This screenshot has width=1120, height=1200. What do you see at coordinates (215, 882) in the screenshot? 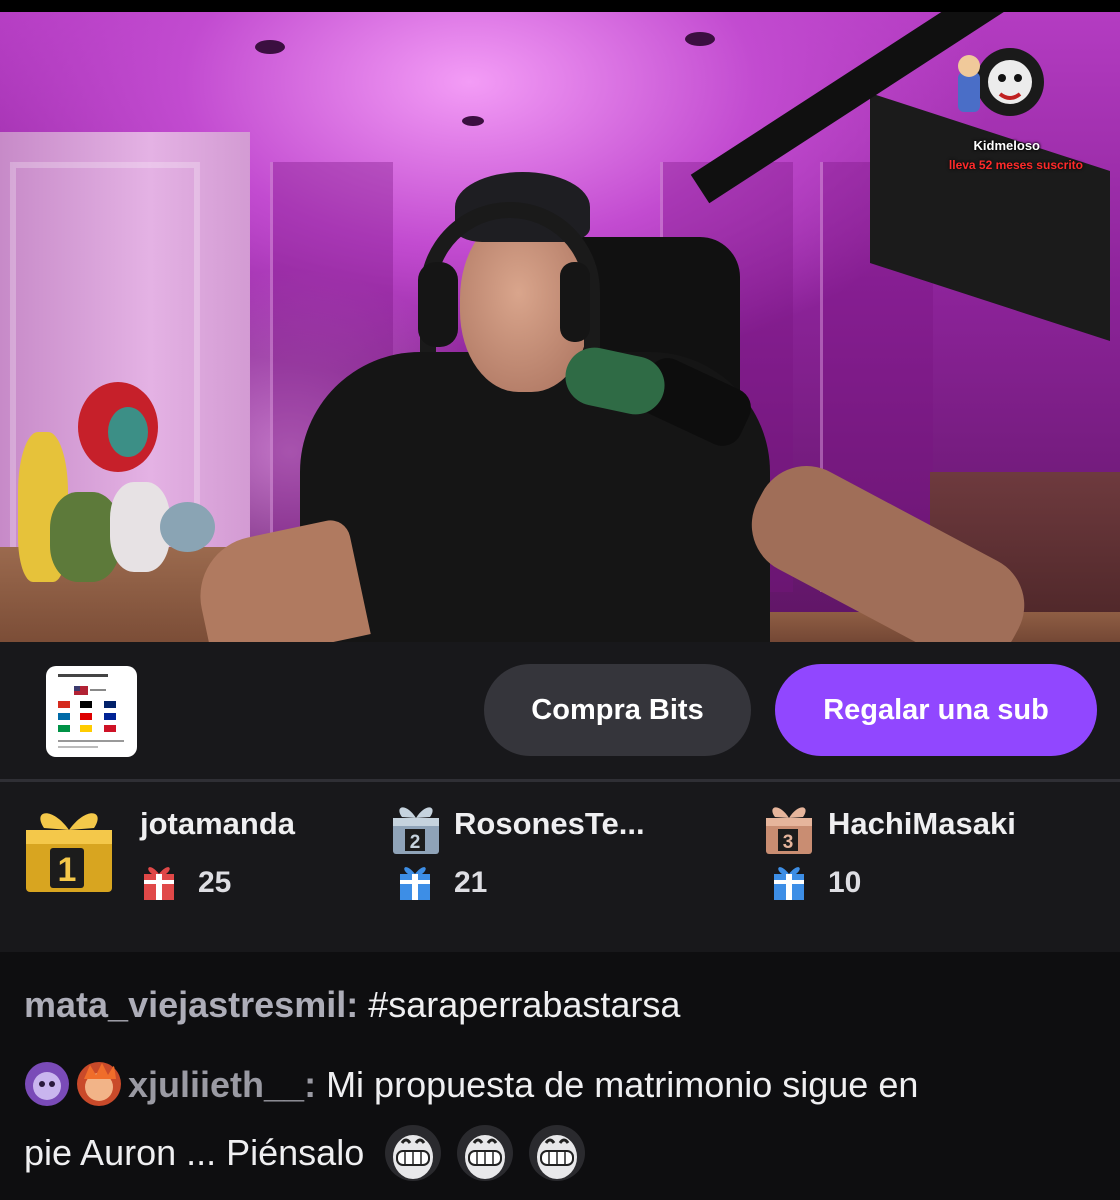
I see `gift-count: 25` at bounding box center [215, 882].